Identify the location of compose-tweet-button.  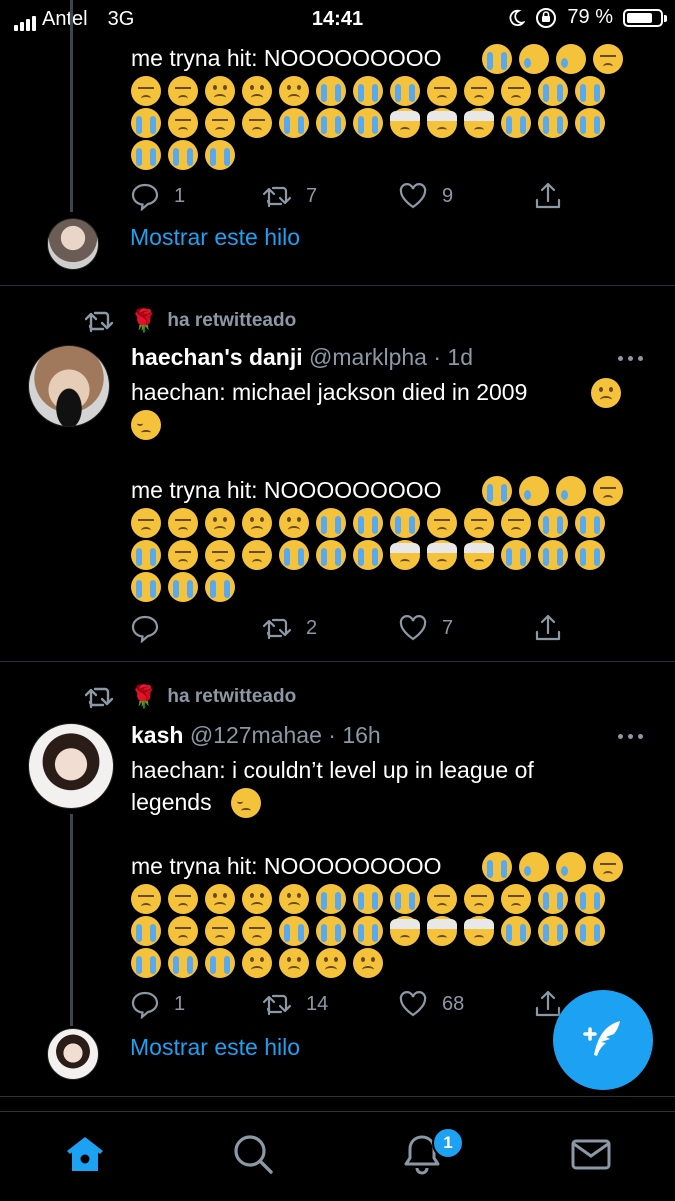
(603, 1040).